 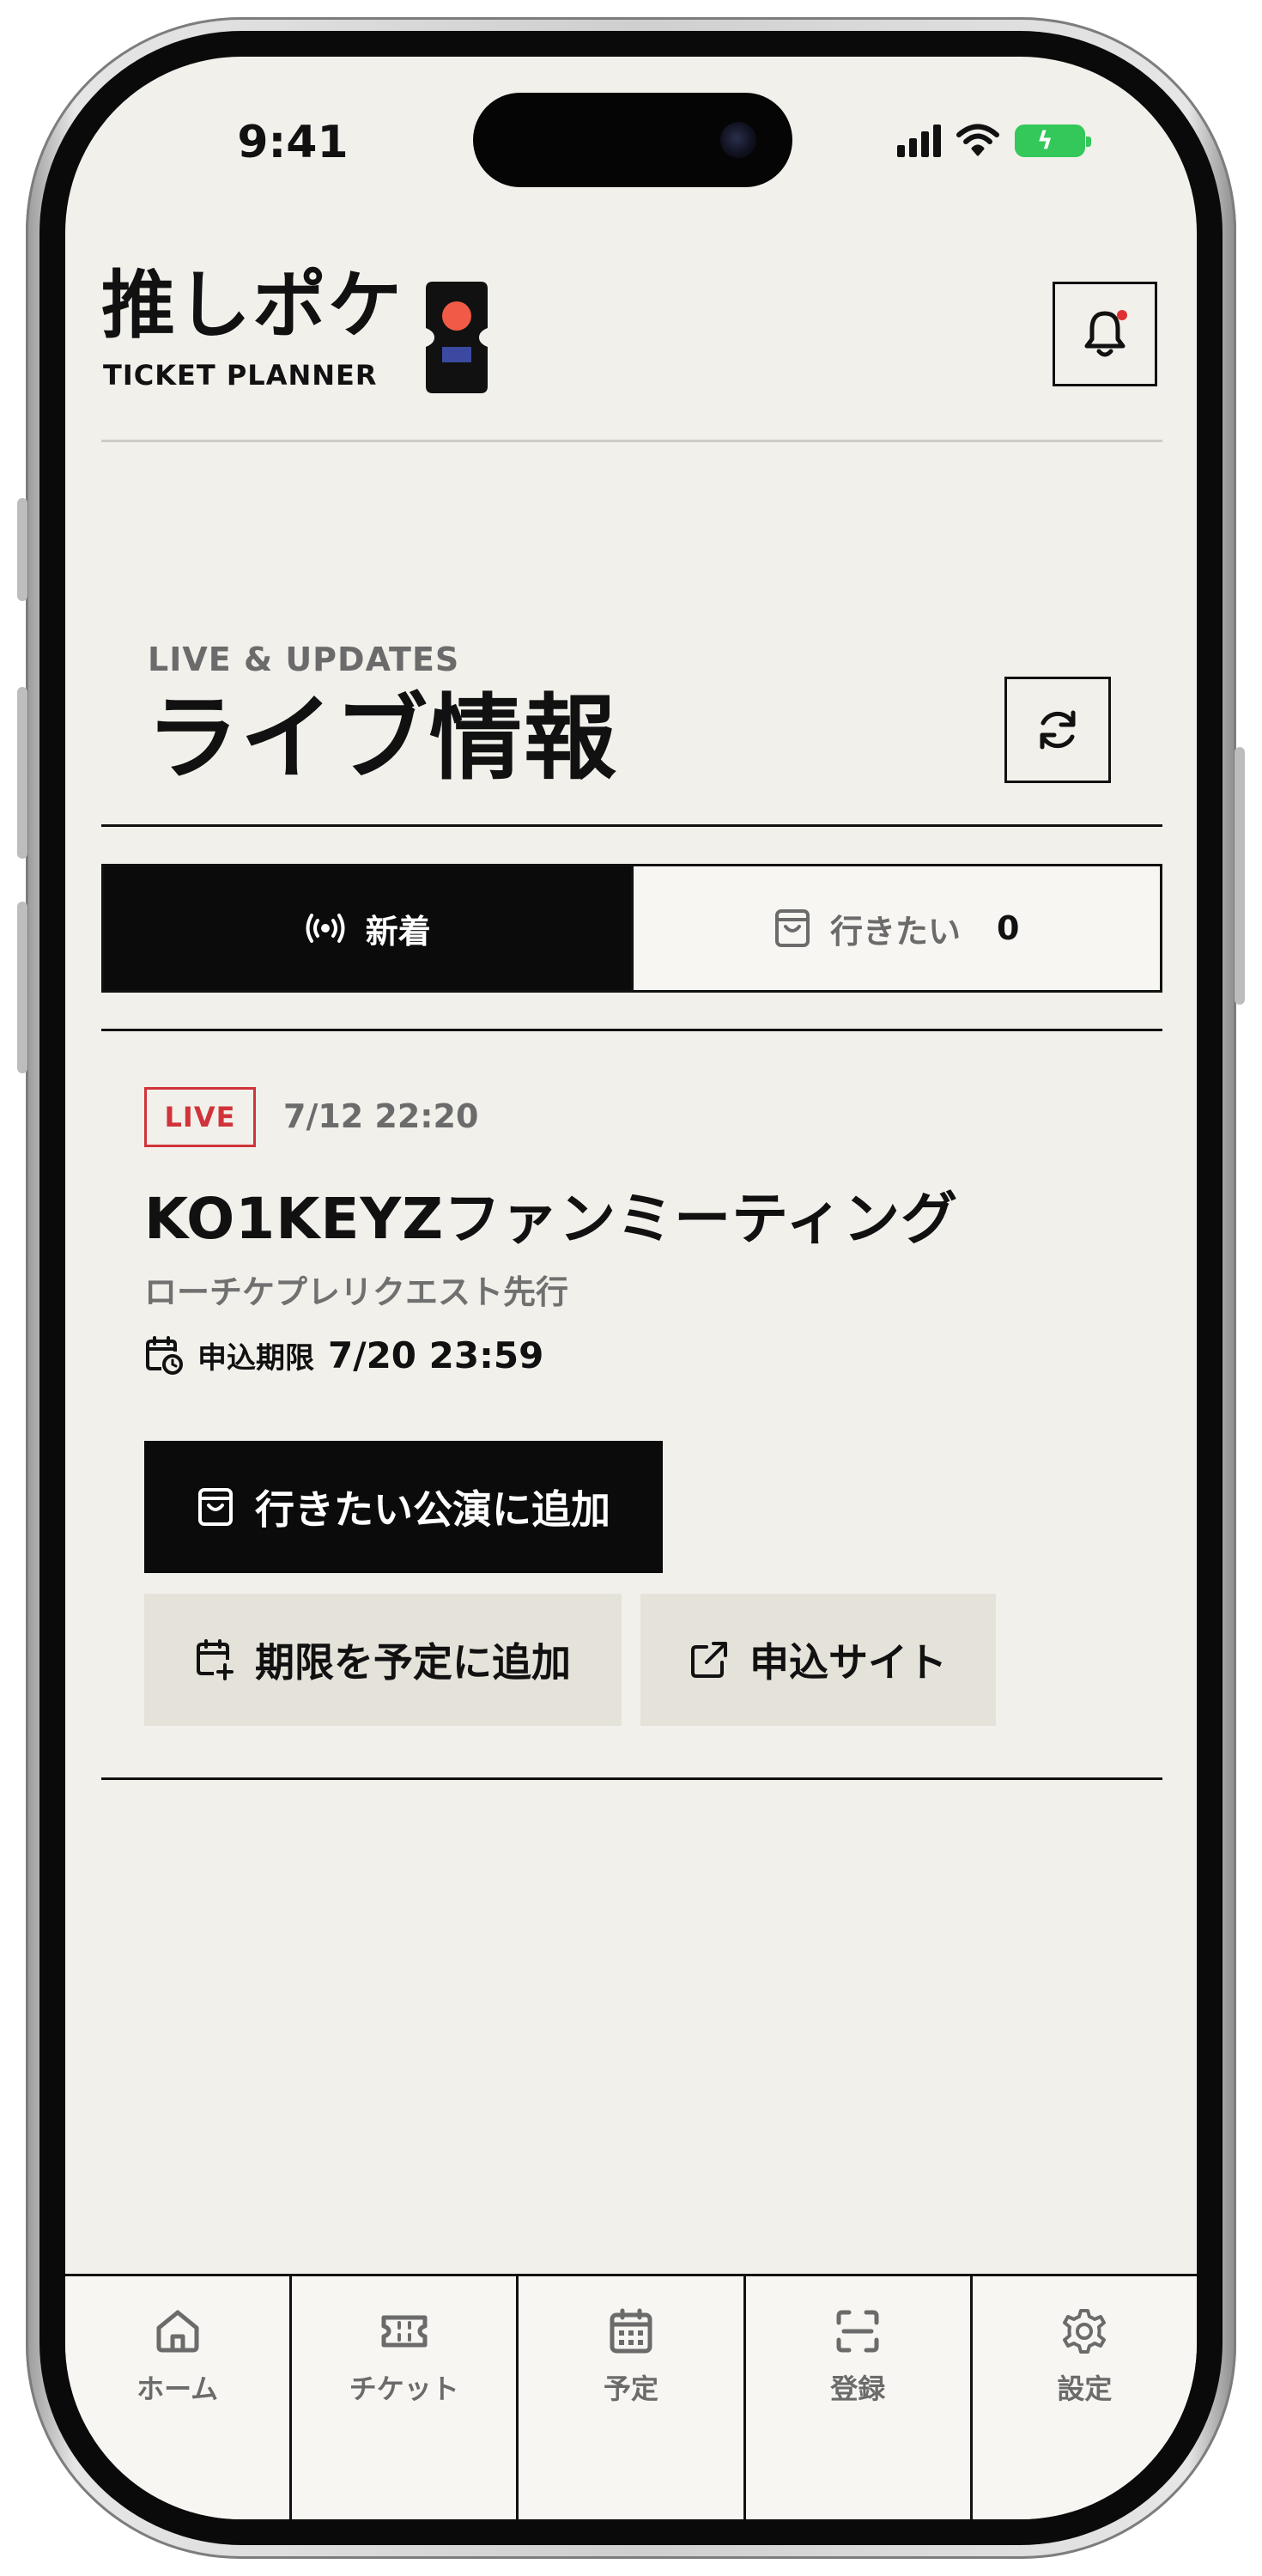 I want to click on nav-settings: 設定, so click(x=1083, y=2397).